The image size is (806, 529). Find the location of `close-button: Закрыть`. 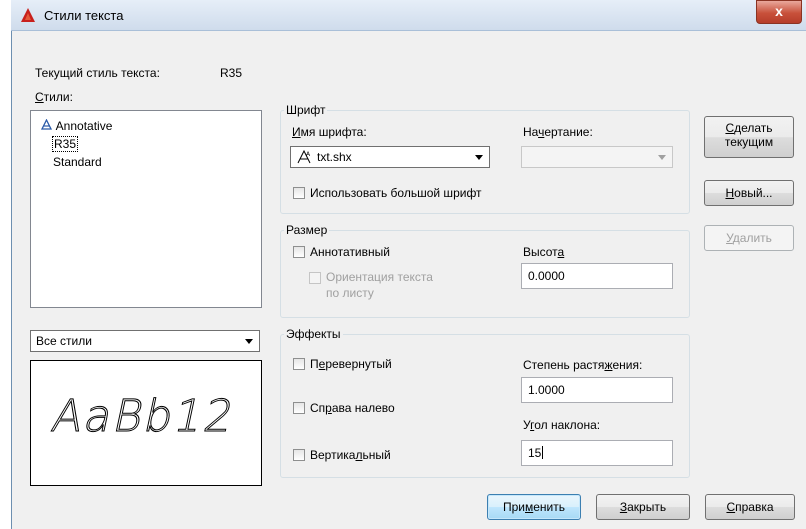

close-button: Закрыть is located at coordinates (643, 507).